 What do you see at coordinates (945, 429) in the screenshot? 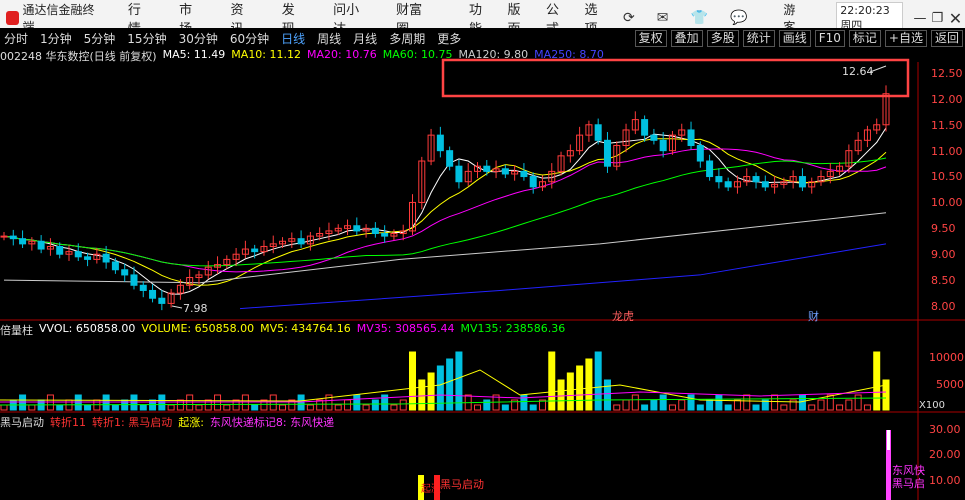
I see `signal-tick: 30.00` at bounding box center [945, 429].